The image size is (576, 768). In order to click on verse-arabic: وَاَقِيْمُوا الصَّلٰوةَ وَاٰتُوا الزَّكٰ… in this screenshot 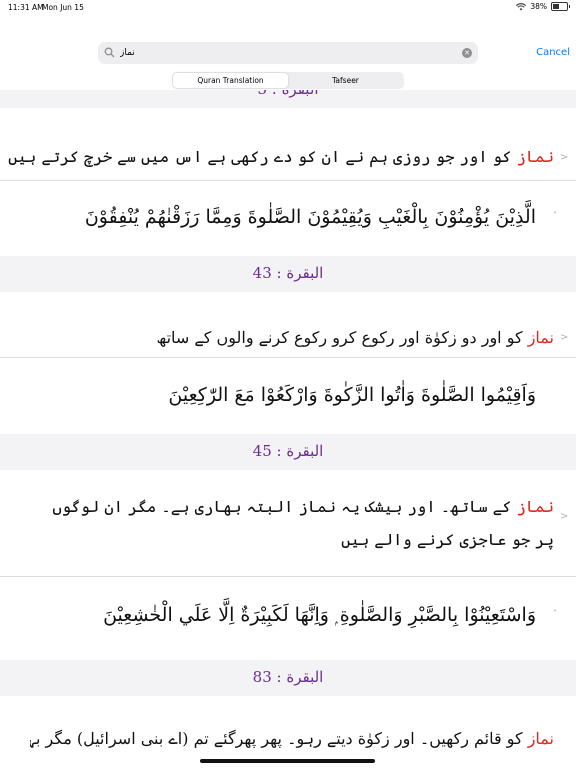, I will do `click(352, 395)`.